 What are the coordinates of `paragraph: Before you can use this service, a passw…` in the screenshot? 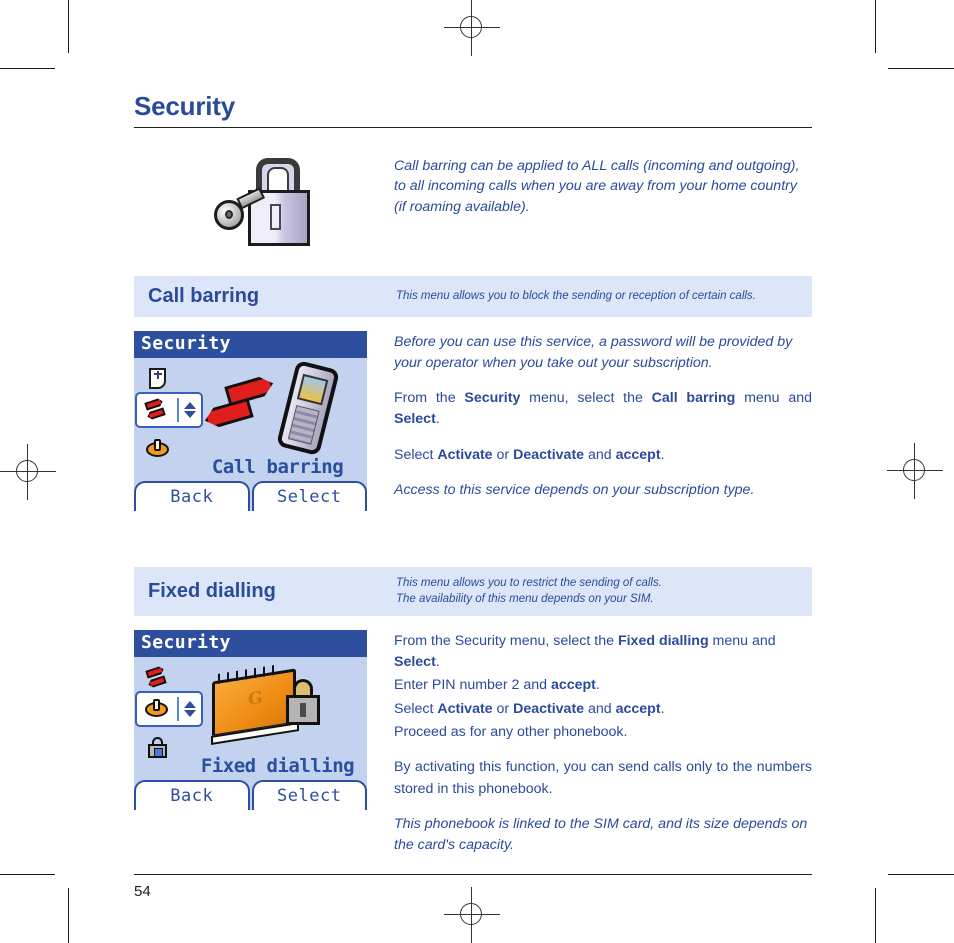 It's located at (593, 352).